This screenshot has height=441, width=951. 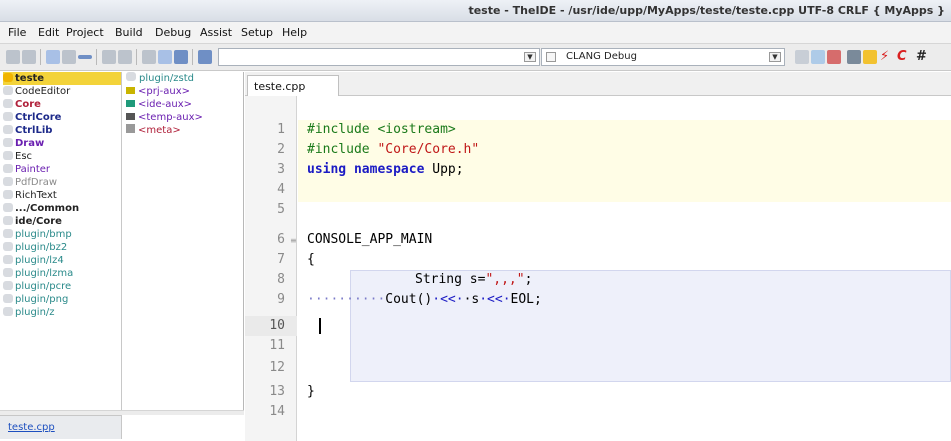 What do you see at coordinates (30, 182) in the screenshot?
I see `package-item: PdfDraw` at bounding box center [30, 182].